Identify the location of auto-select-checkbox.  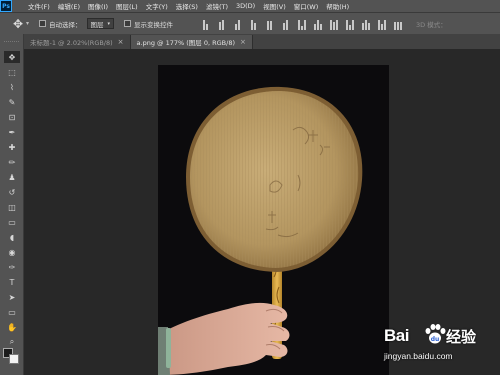
(43, 23).